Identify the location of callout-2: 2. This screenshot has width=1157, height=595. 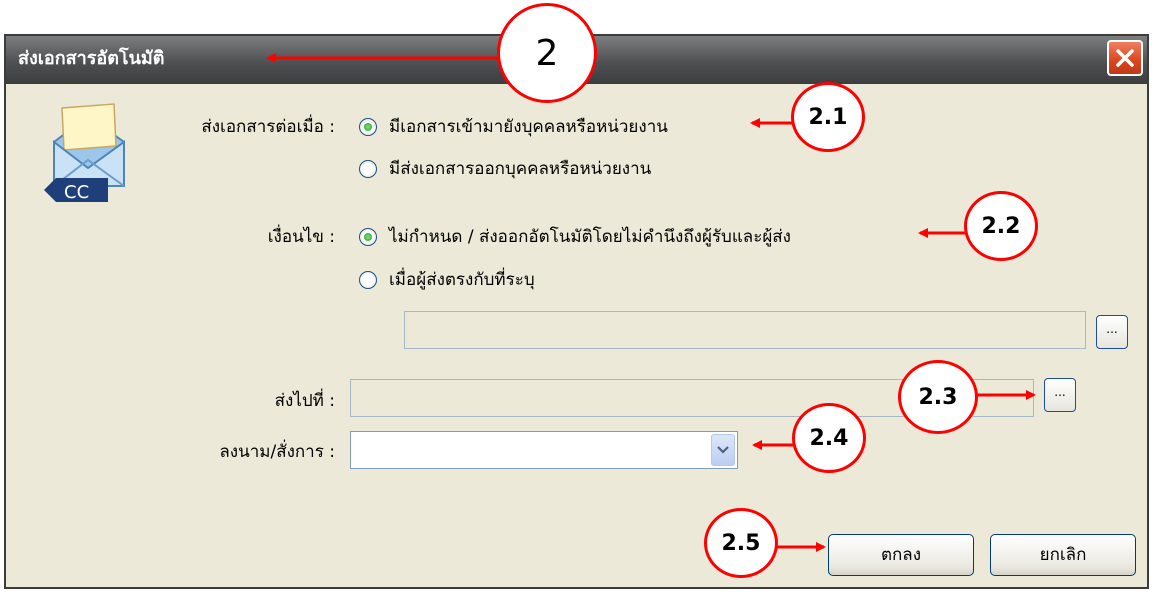
(547, 53).